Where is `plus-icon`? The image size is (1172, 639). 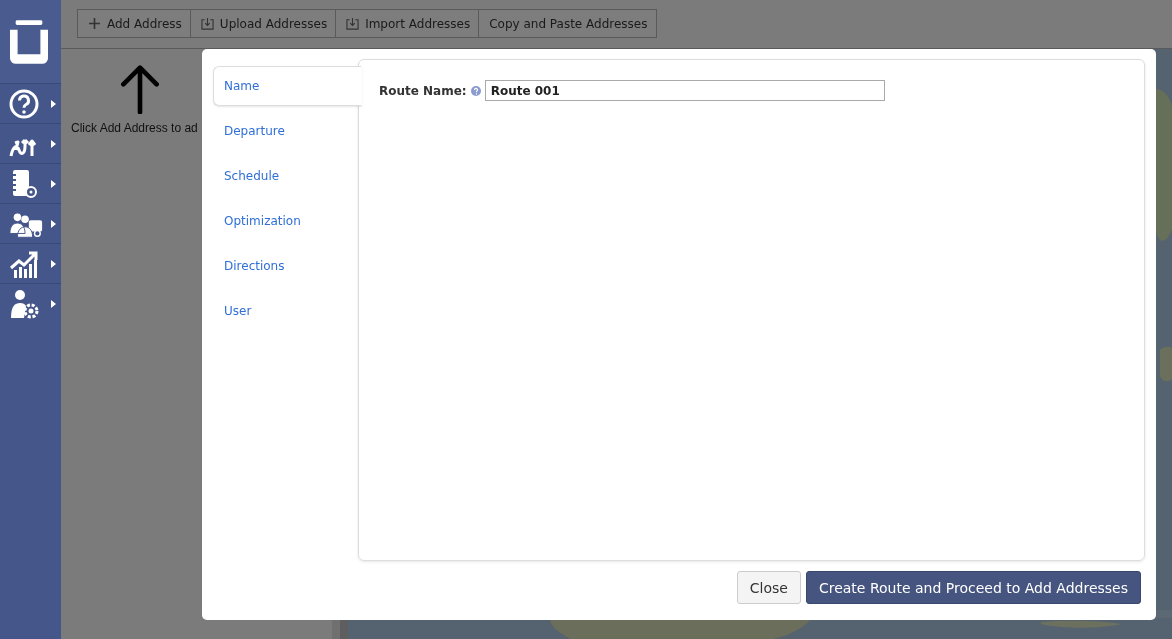 plus-icon is located at coordinates (94, 23).